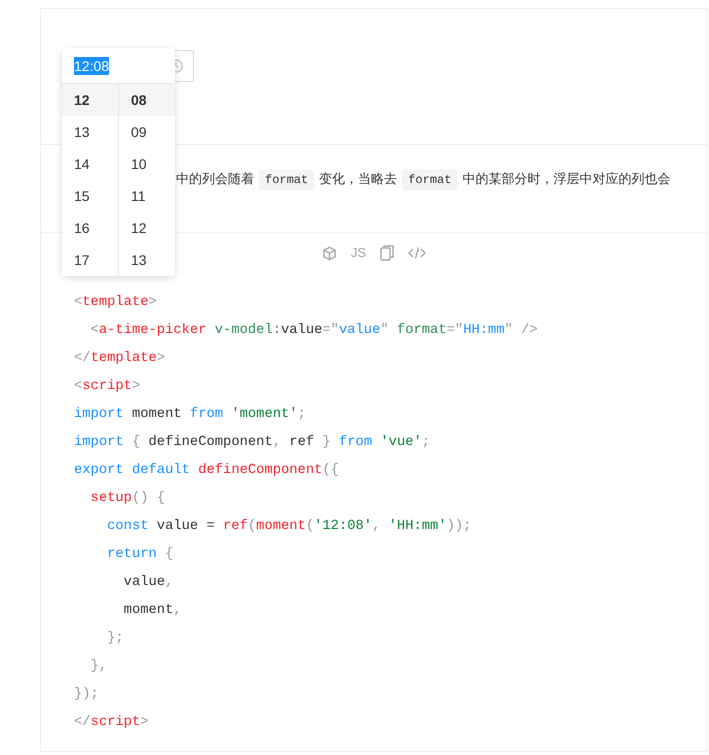 This screenshot has height=755, width=709. Describe the element at coordinates (115, 639) in the screenshot. I see `code-line: };` at that location.